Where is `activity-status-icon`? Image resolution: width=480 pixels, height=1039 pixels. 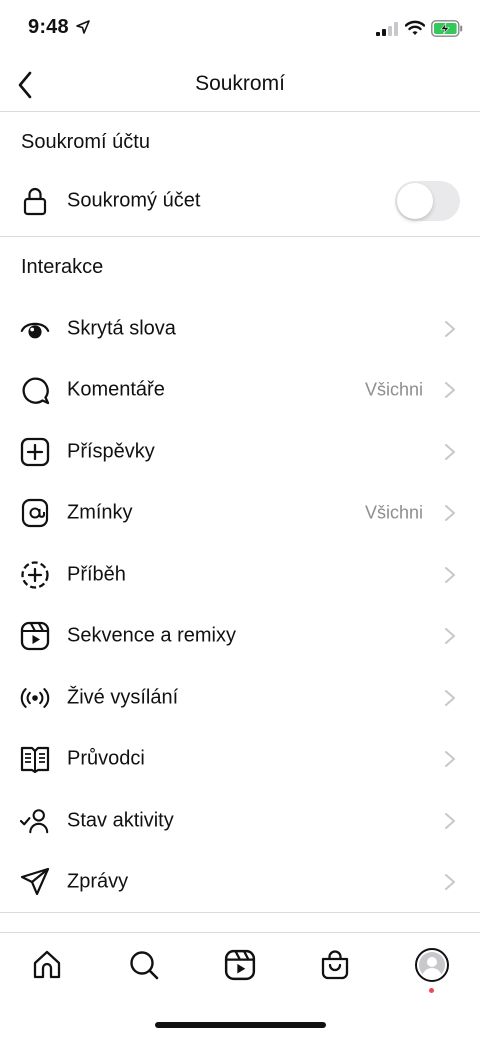
activity-status-icon is located at coordinates (35, 821).